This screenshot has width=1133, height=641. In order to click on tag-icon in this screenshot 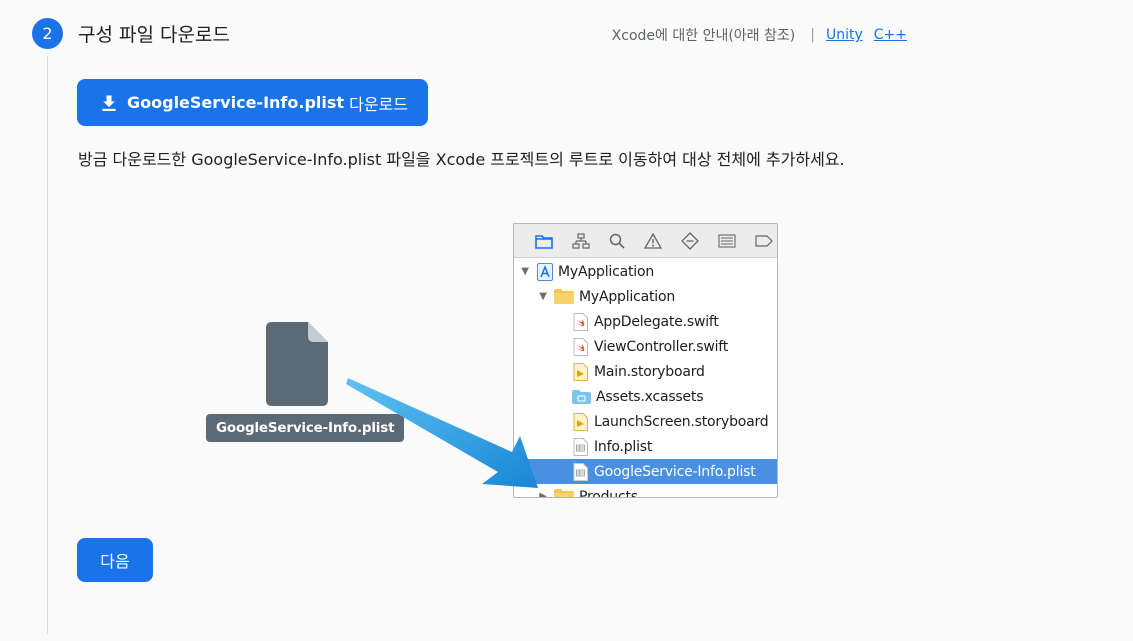, I will do `click(764, 240)`.